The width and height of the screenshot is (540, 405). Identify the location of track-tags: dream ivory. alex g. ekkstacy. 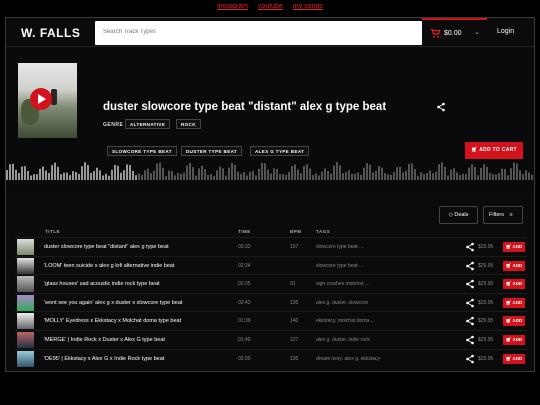
(348, 358).